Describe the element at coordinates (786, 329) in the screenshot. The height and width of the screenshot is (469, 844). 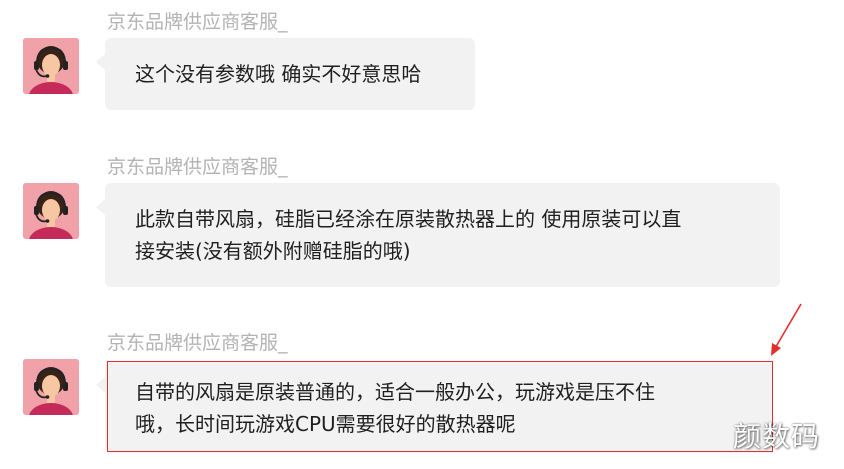
I see `annotation-arrow-icon` at that location.